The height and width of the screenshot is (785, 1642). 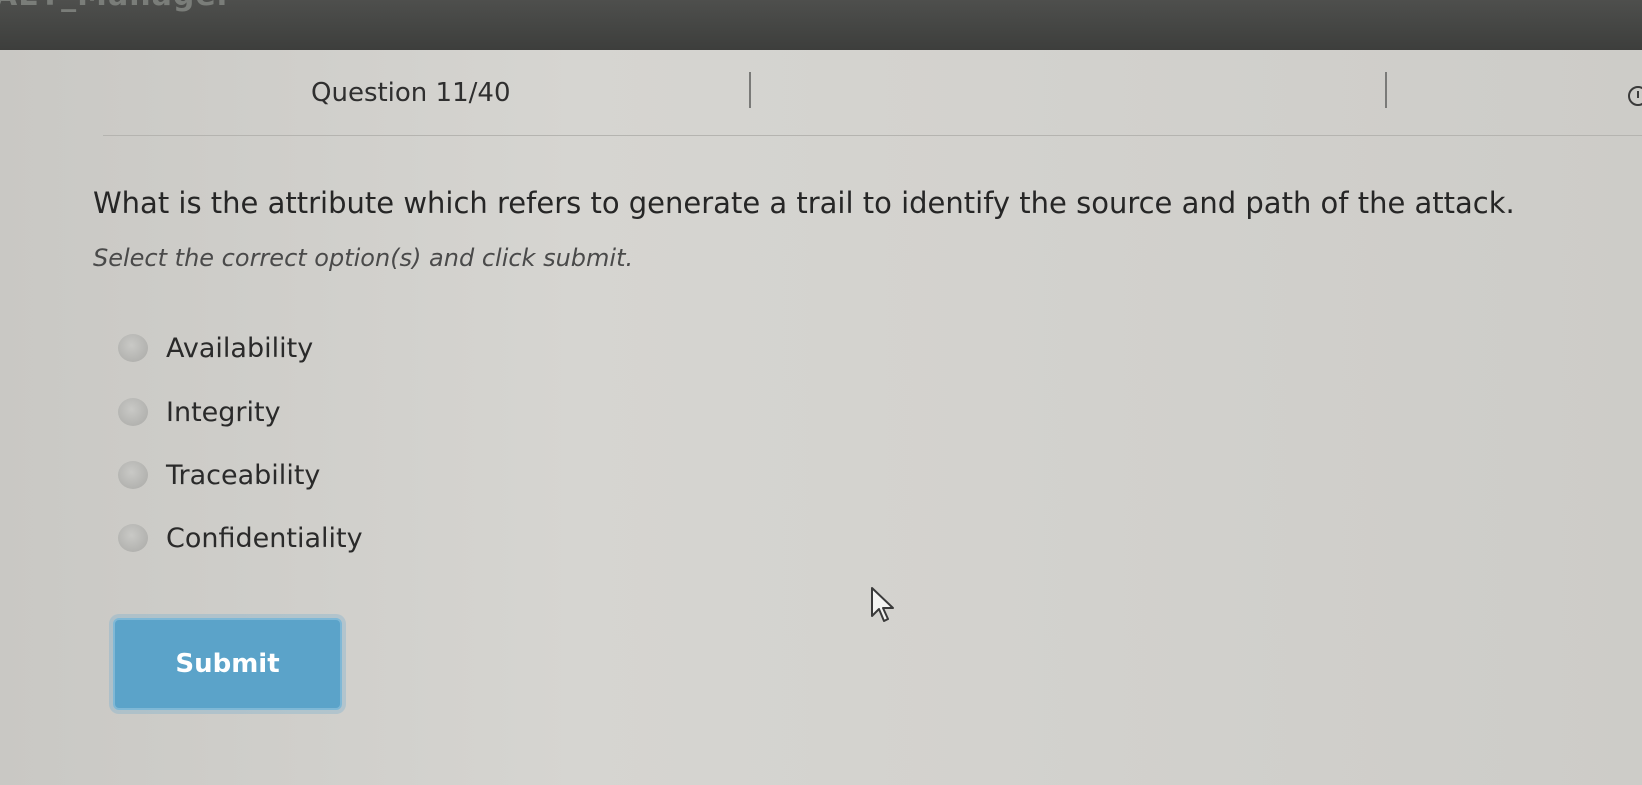 I want to click on window-title-bar: AET_Manager, so click(x=821, y=25).